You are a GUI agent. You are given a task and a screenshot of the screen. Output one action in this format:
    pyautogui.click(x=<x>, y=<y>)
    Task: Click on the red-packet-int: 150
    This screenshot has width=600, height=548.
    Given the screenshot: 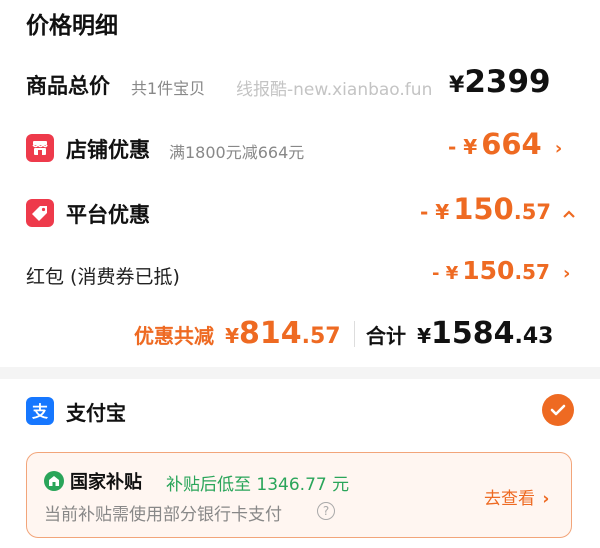 What is the action you would take?
    pyautogui.click(x=488, y=270)
    